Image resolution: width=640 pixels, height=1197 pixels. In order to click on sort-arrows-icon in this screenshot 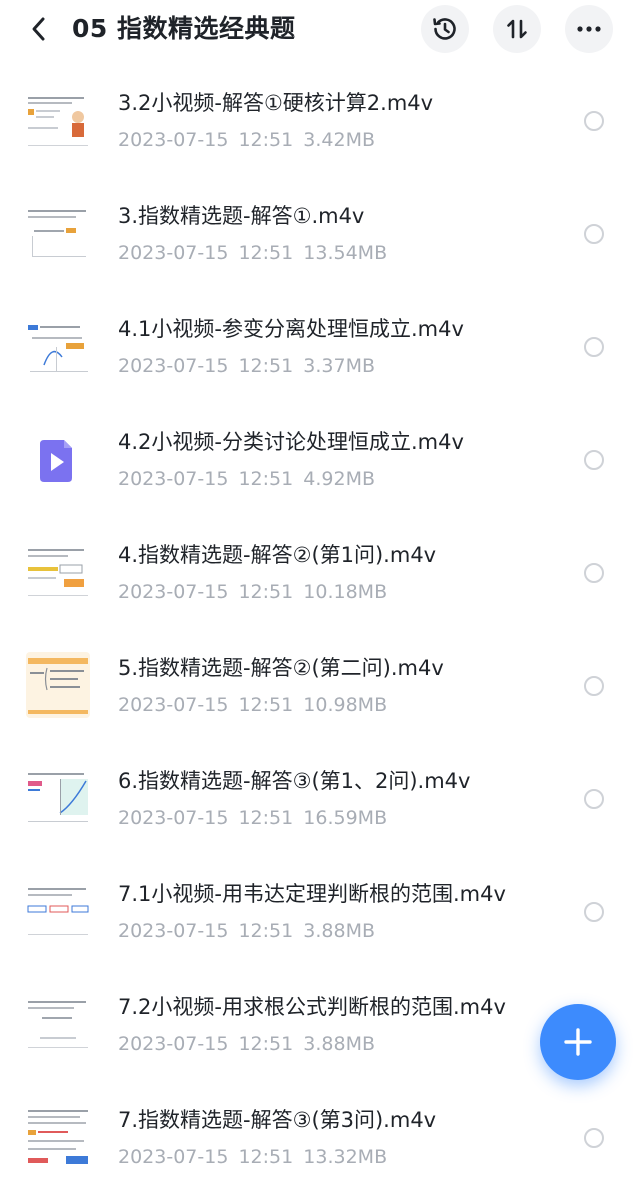, I will do `click(517, 29)`.